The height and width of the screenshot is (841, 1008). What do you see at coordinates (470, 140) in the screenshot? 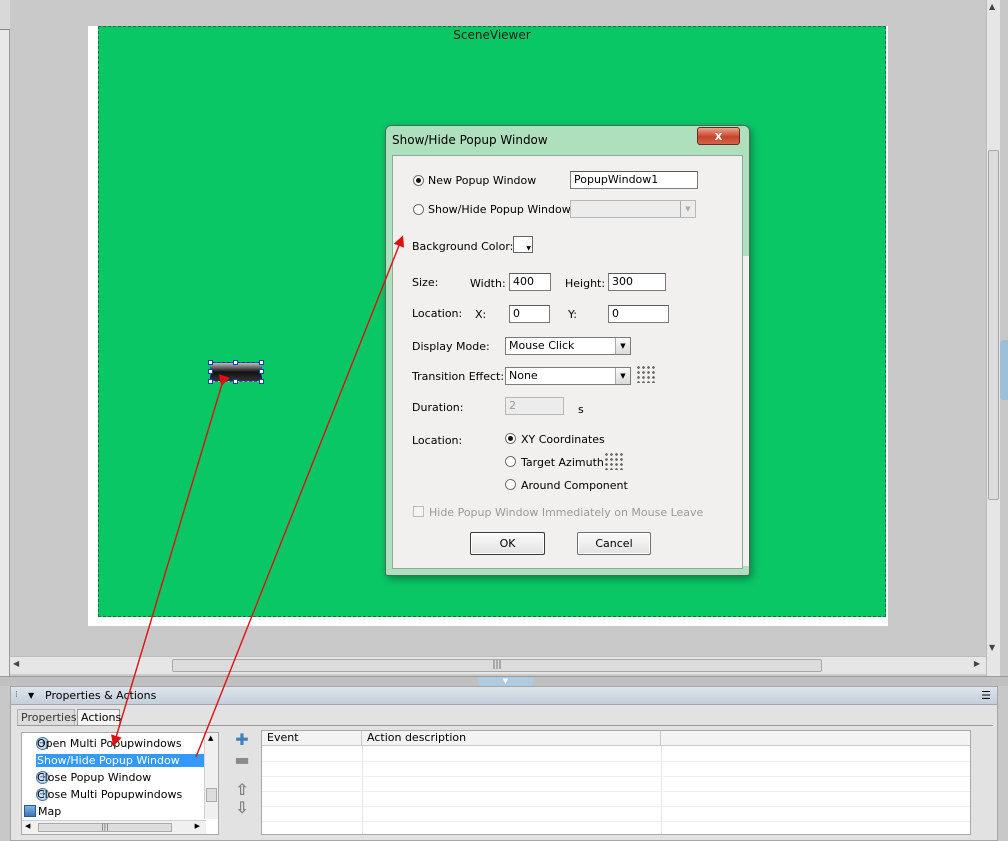
I see `dialog-title: Show/Hide Popup Window` at bounding box center [470, 140].